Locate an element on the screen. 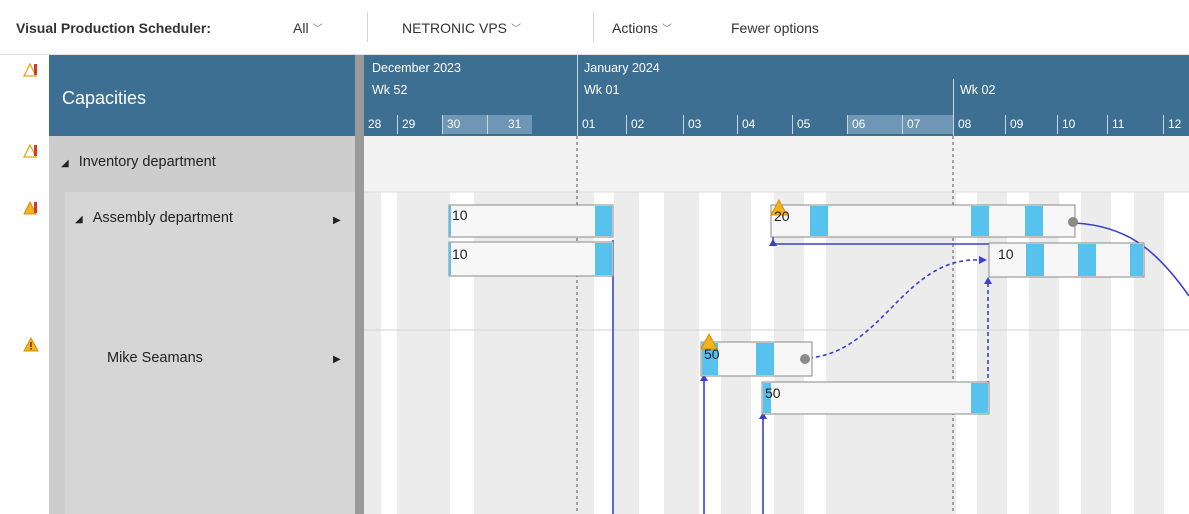  filter-label: All is located at coordinates (301, 28).